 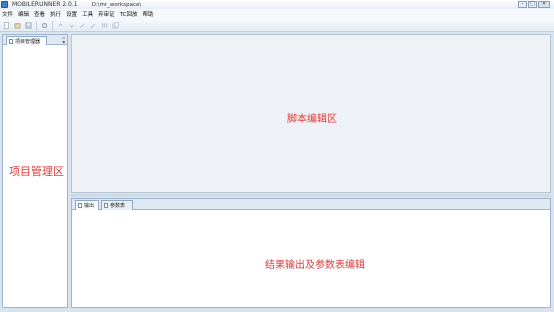 What do you see at coordinates (89, 206) in the screenshot?
I see `tab-output-label: 输出` at bounding box center [89, 206].